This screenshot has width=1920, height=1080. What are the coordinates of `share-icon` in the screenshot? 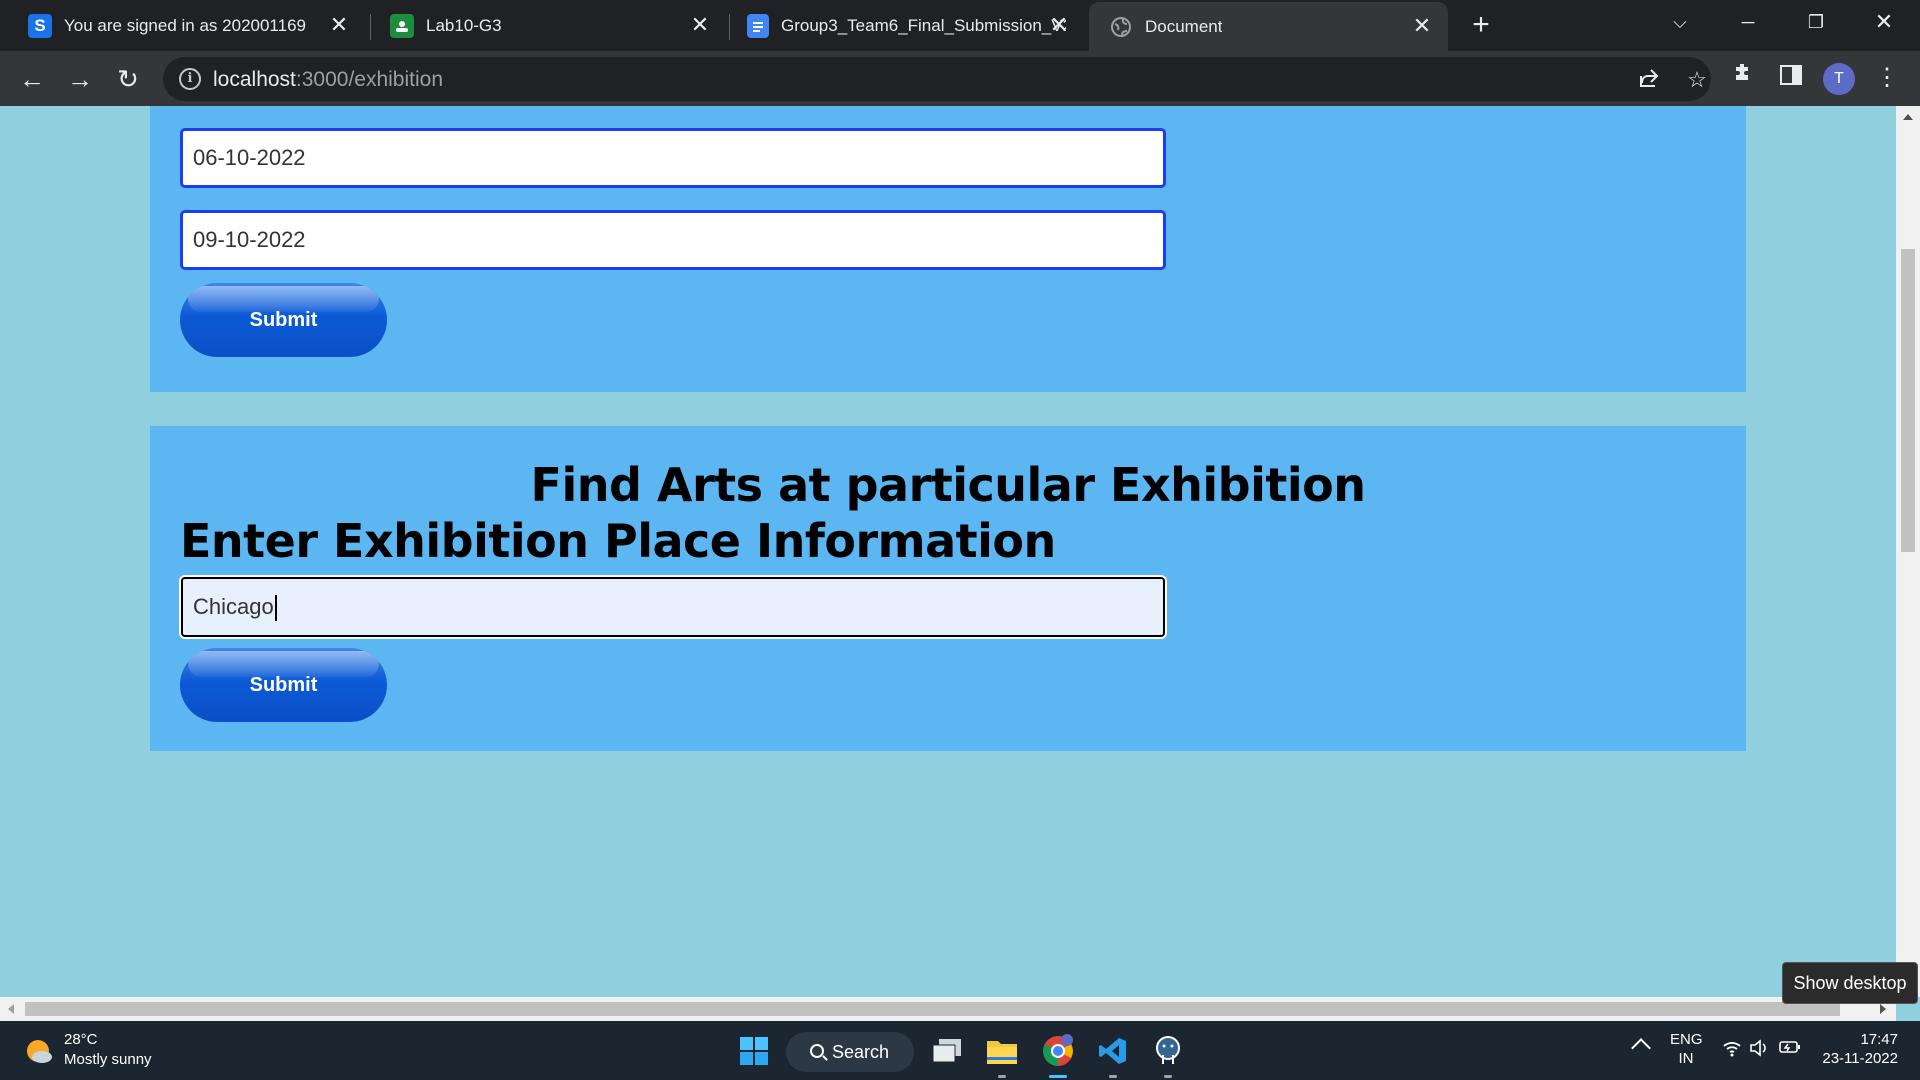 It's located at (1649, 80).